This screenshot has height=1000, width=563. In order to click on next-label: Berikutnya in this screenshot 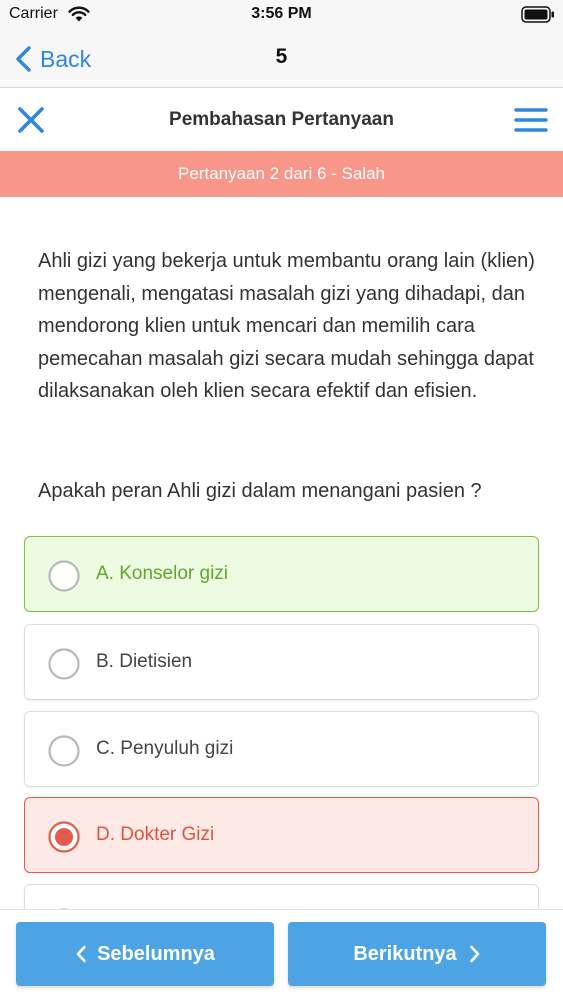, I will do `click(405, 953)`.